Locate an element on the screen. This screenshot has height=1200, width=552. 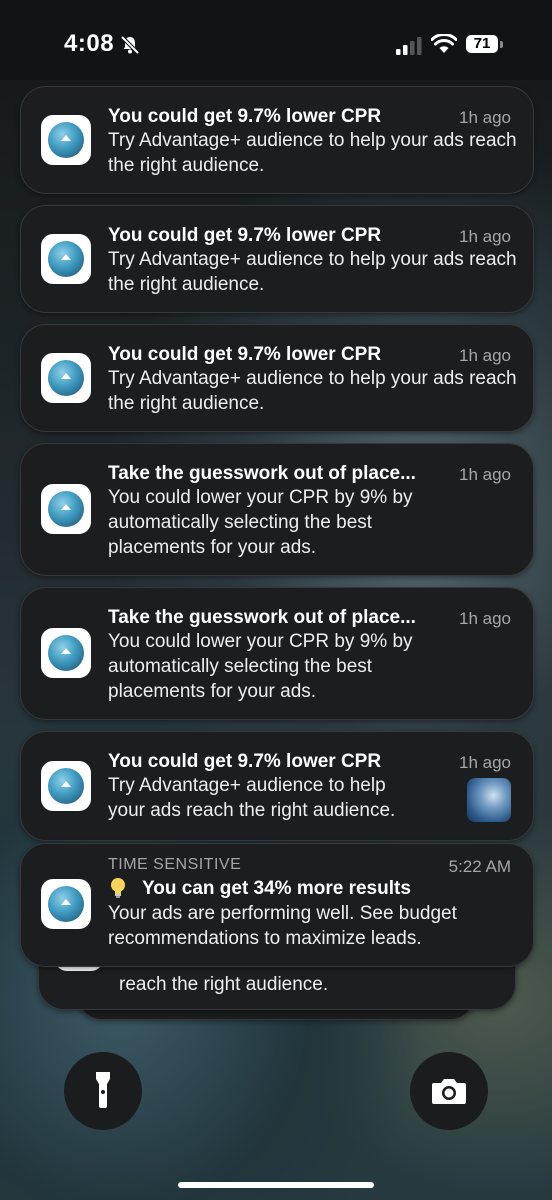
battery-icon: 71 is located at coordinates (485, 45).